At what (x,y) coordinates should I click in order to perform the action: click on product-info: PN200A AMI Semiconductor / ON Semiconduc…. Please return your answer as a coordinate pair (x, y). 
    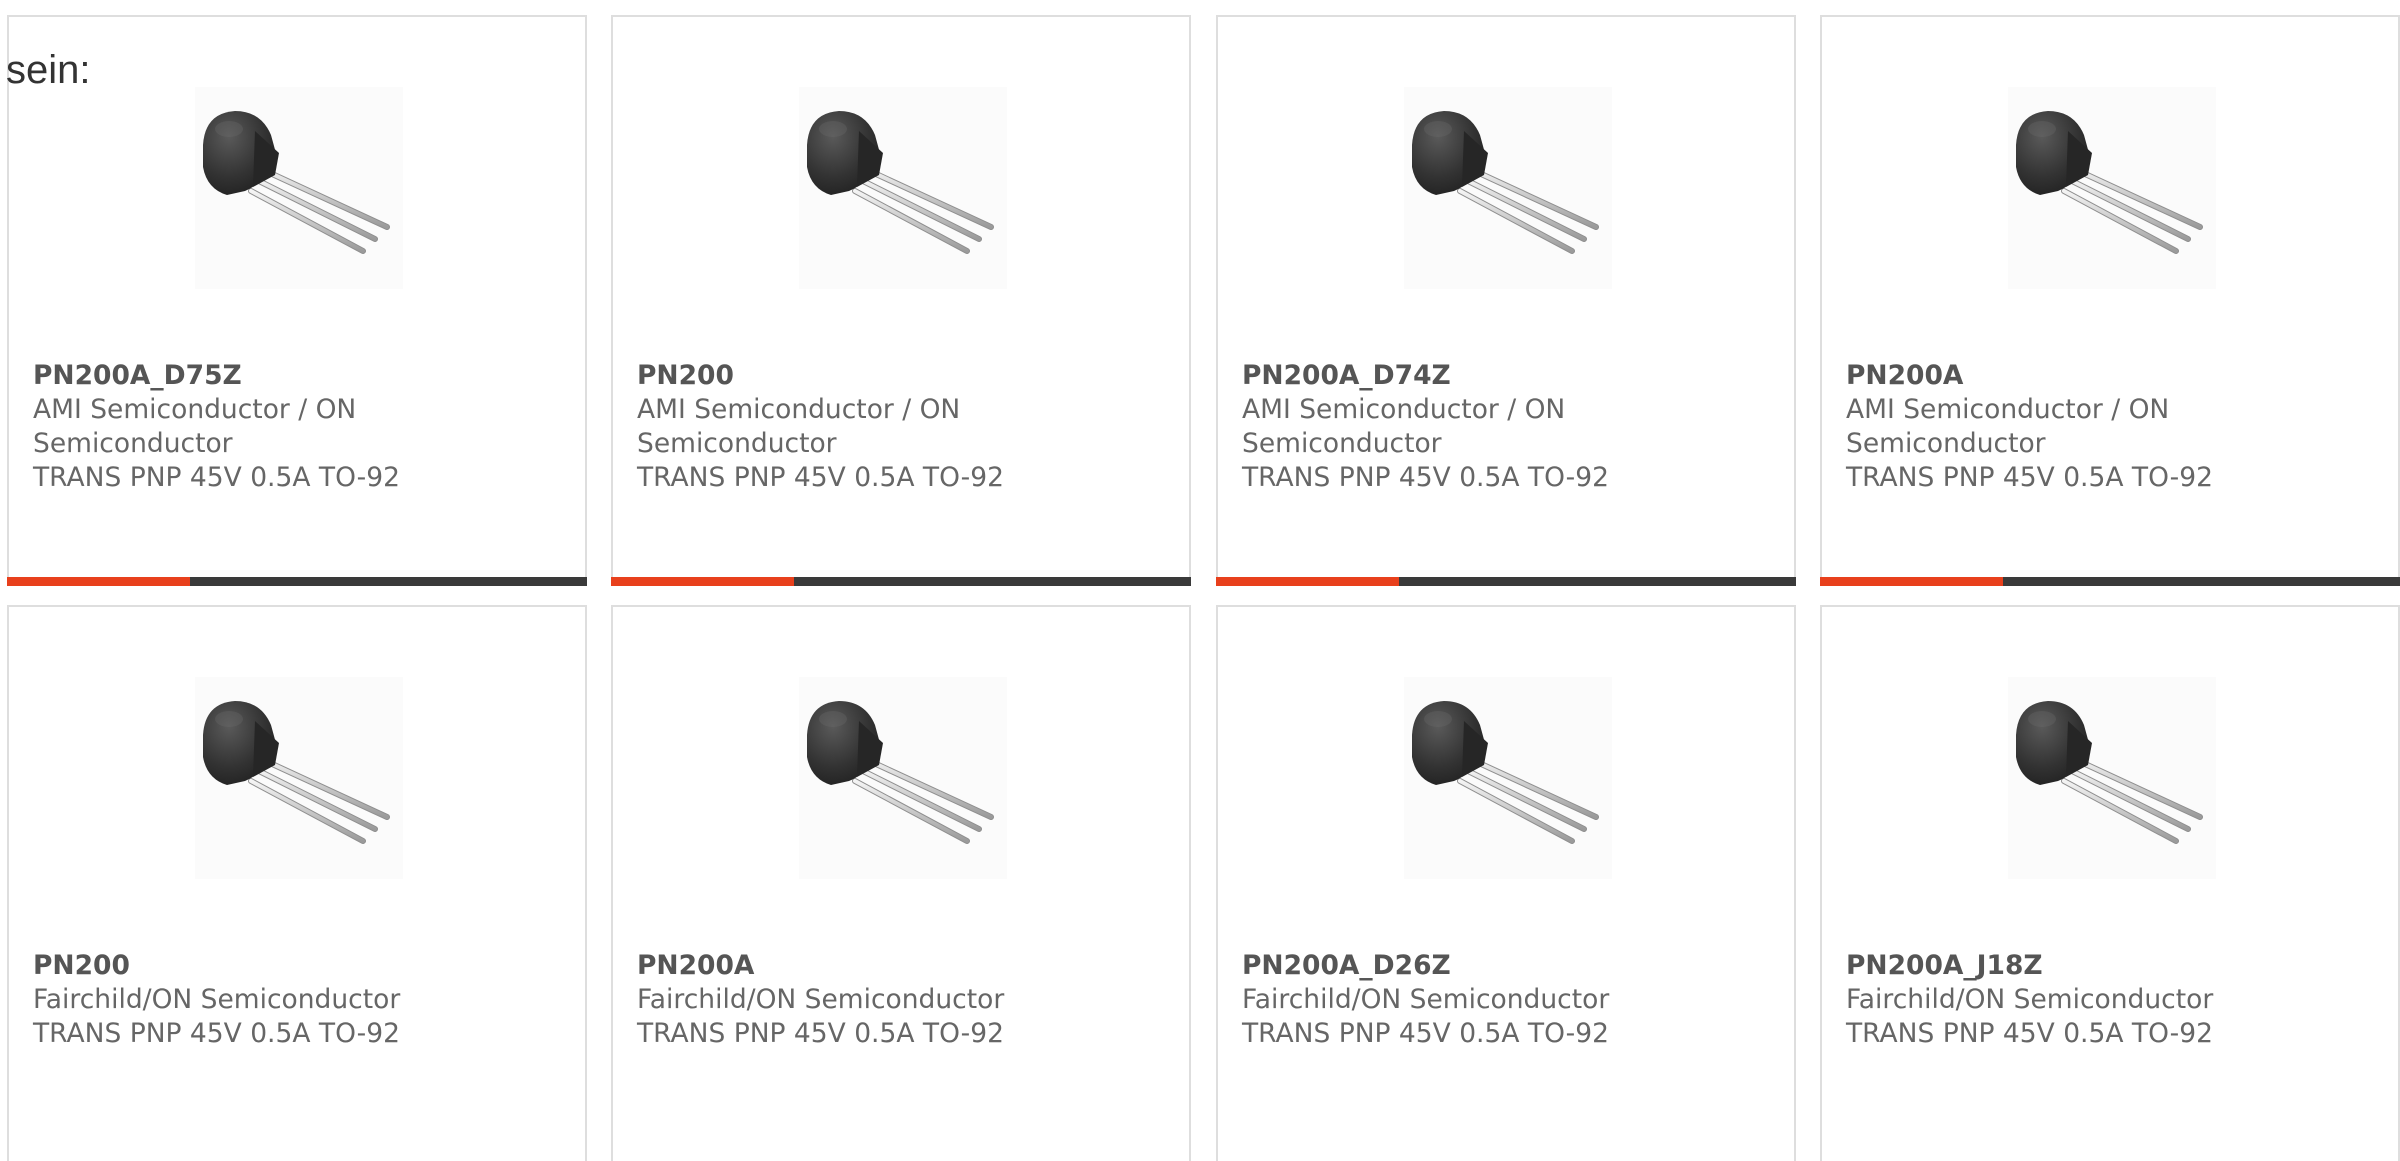
    Looking at the image, I should click on (2106, 427).